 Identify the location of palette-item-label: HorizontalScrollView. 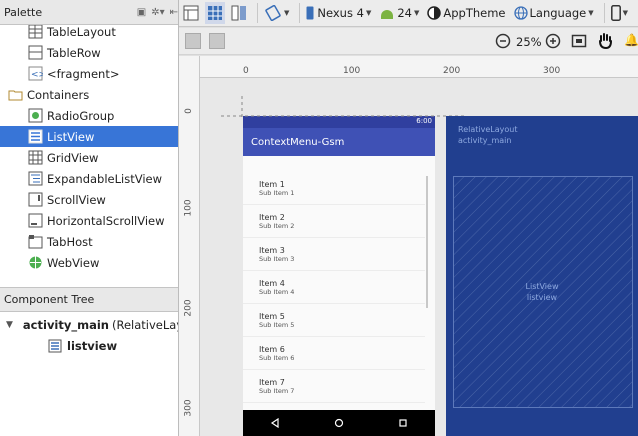
(106, 220).